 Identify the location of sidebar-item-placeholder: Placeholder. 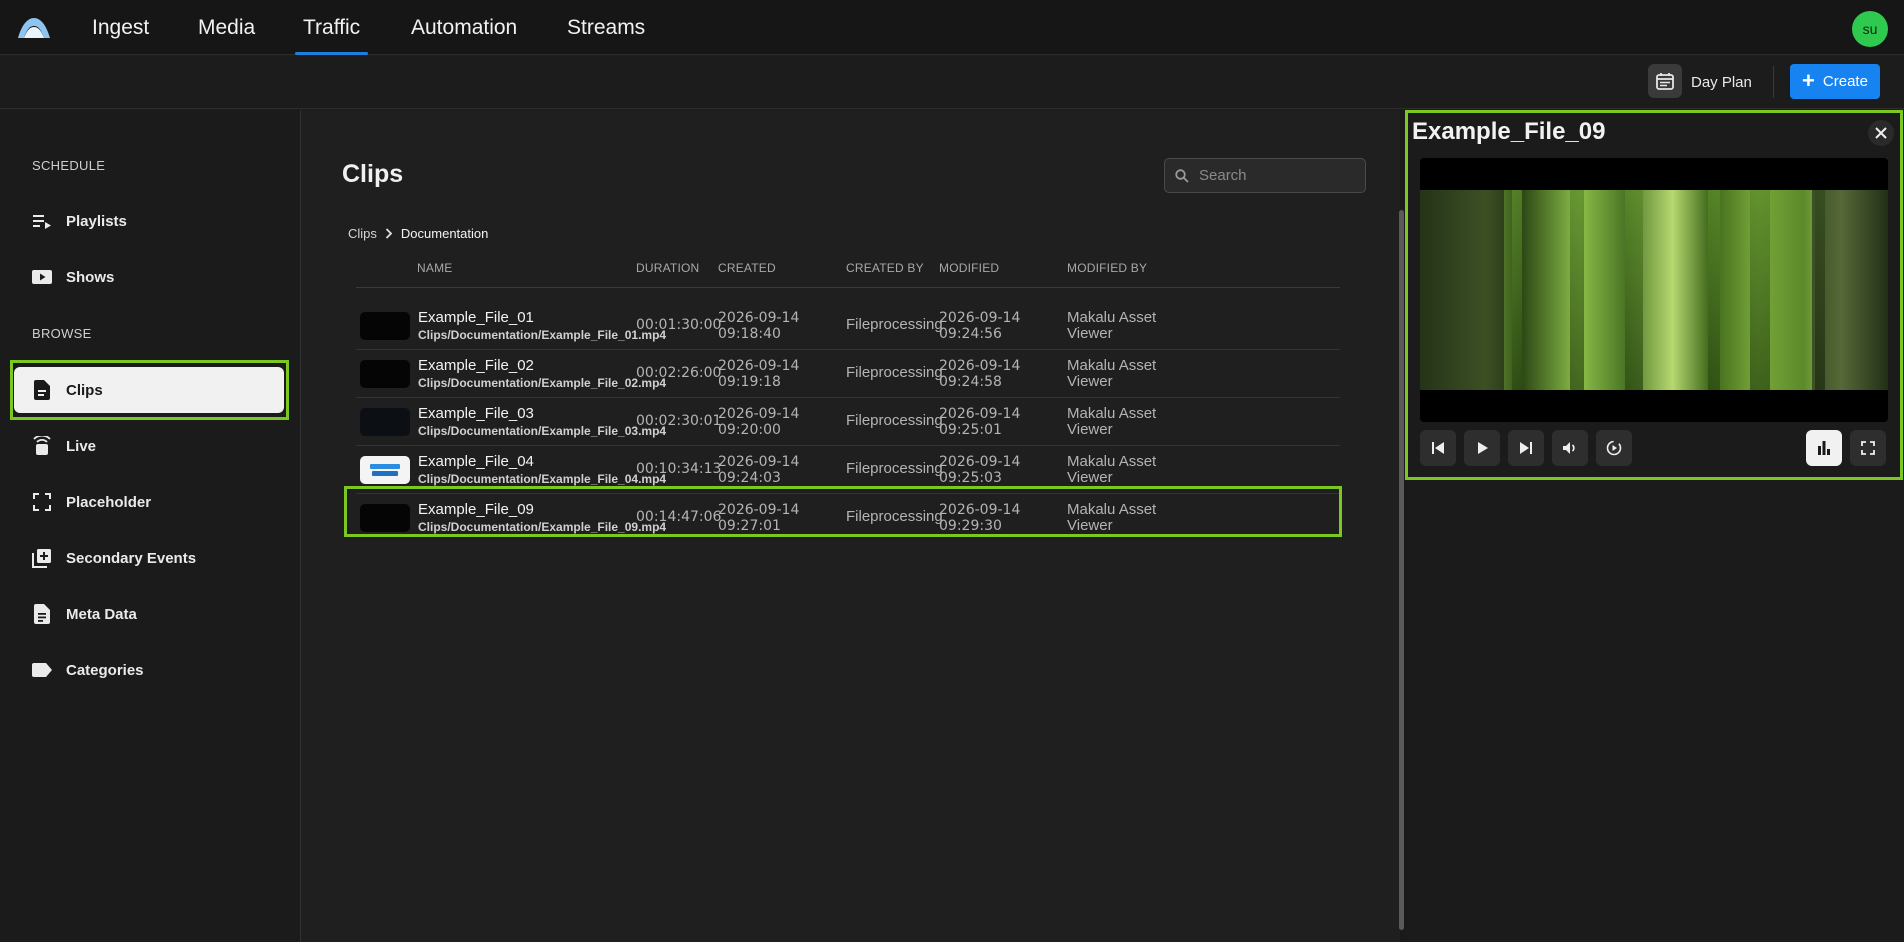
(149, 502).